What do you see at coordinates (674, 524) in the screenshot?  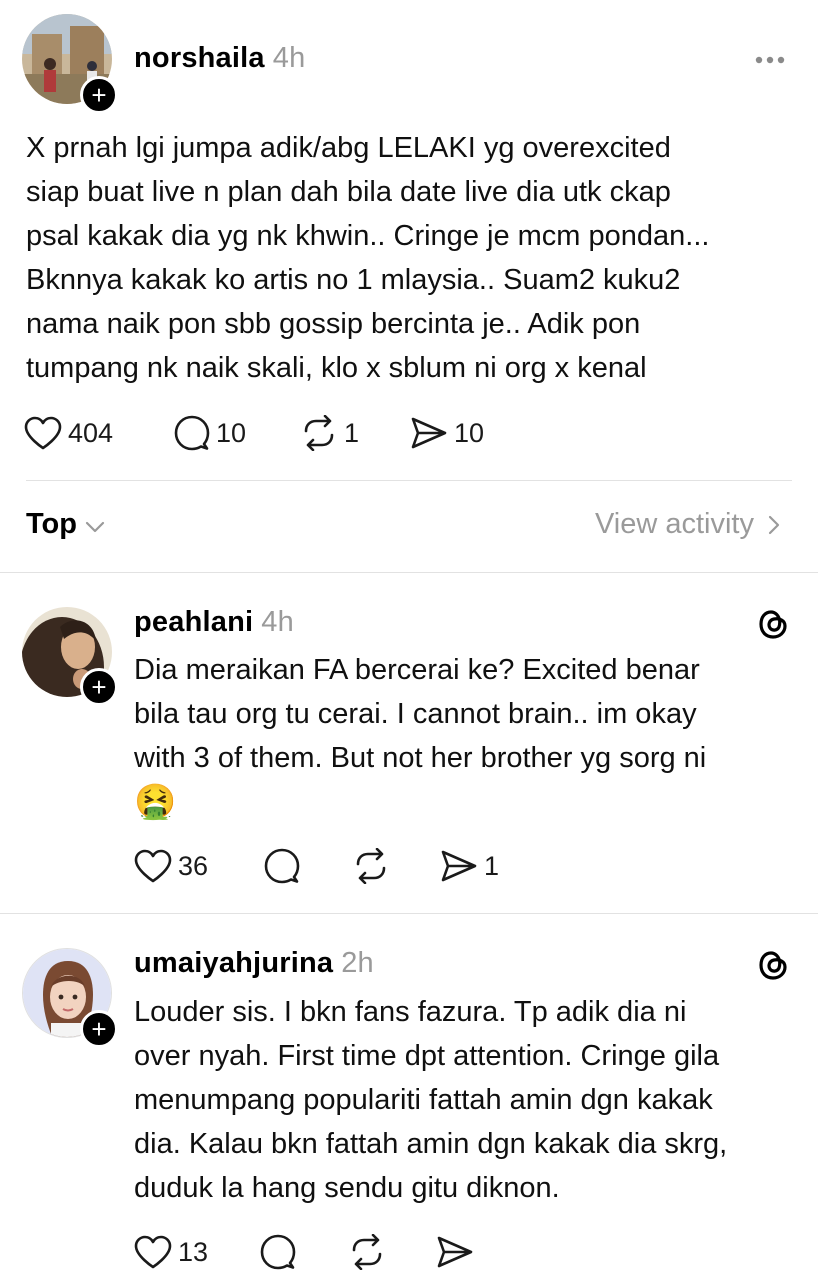 I see `view-activity-label: View activity` at bounding box center [674, 524].